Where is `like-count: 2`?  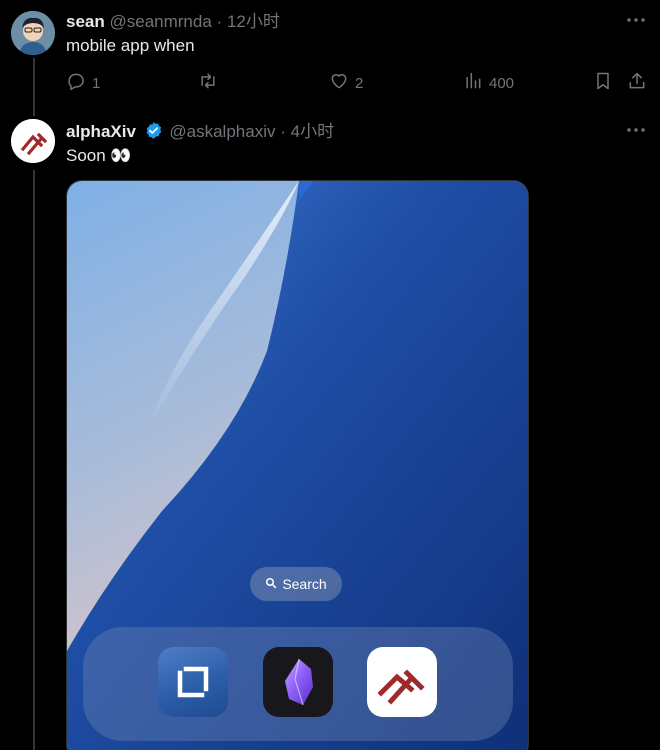
like-count: 2 is located at coordinates (359, 83).